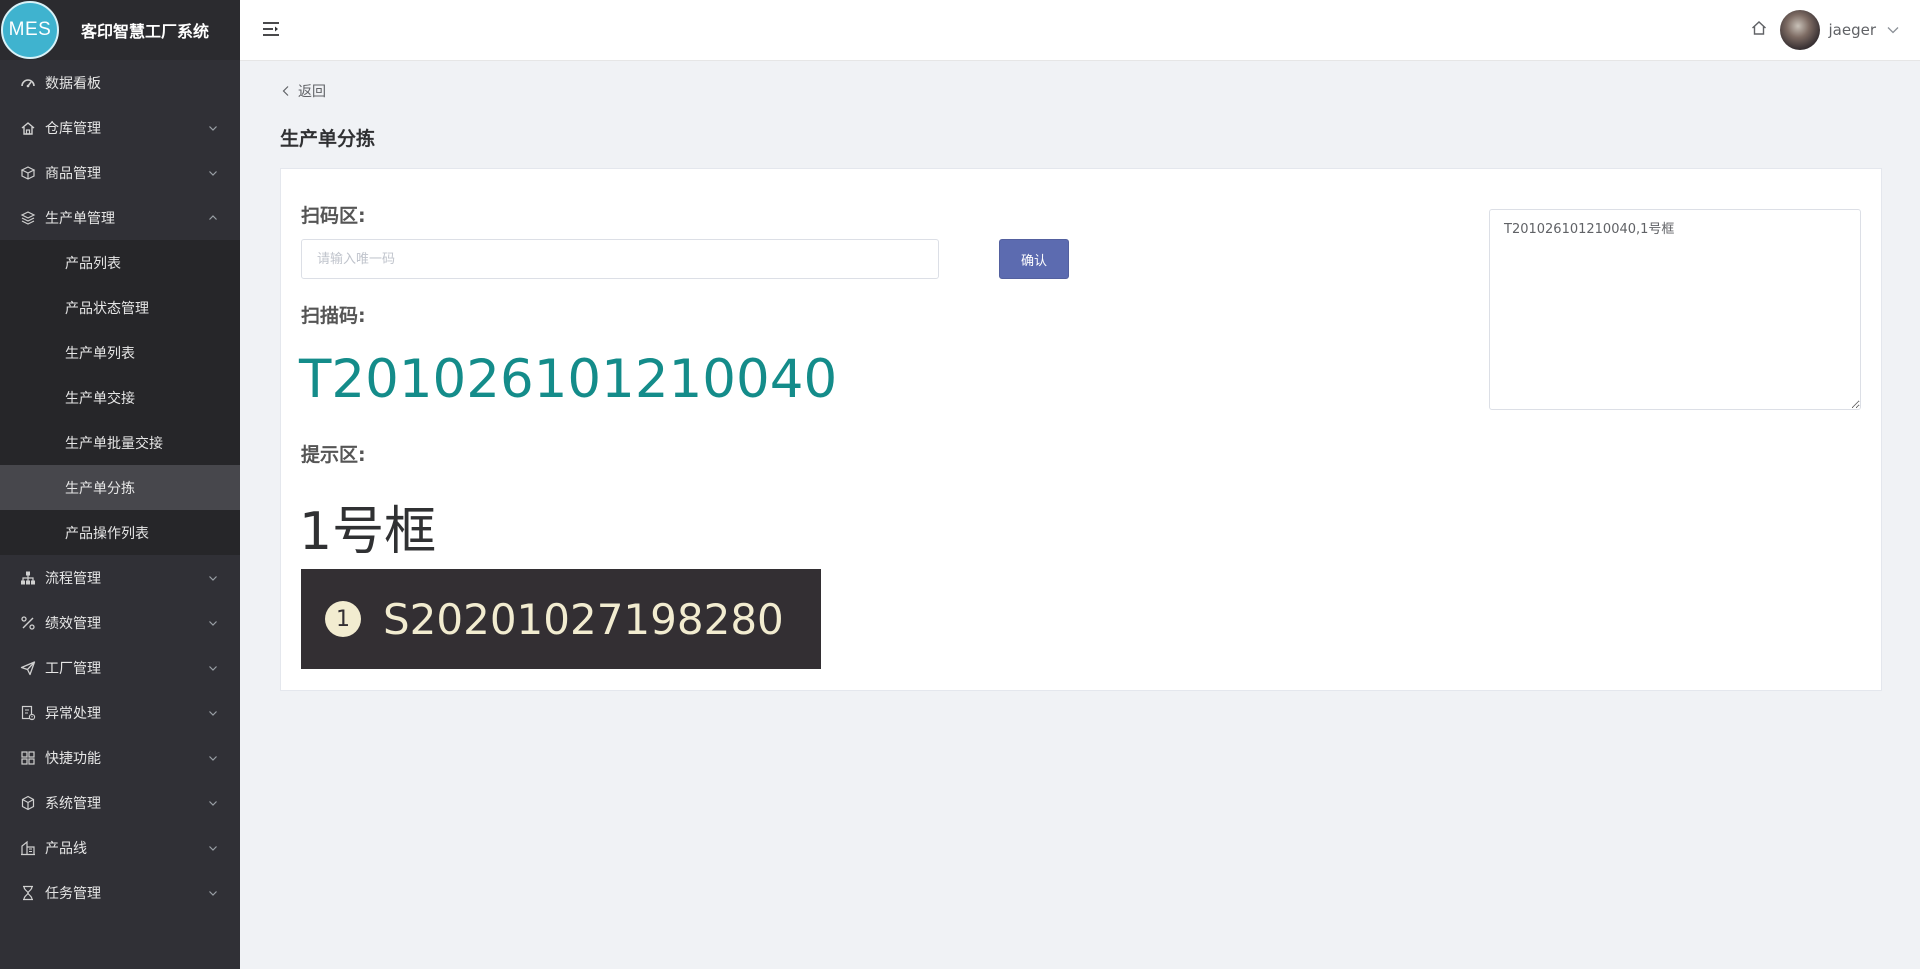  Describe the element at coordinates (73, 893) in the screenshot. I see `sidebar-item-label: 任务管理` at that location.